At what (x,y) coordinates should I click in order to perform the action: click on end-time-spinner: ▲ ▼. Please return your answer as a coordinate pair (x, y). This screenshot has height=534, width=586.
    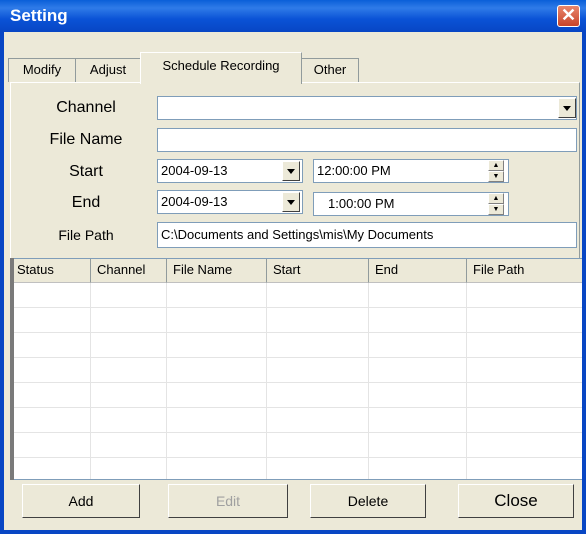
    Looking at the image, I should click on (496, 204).